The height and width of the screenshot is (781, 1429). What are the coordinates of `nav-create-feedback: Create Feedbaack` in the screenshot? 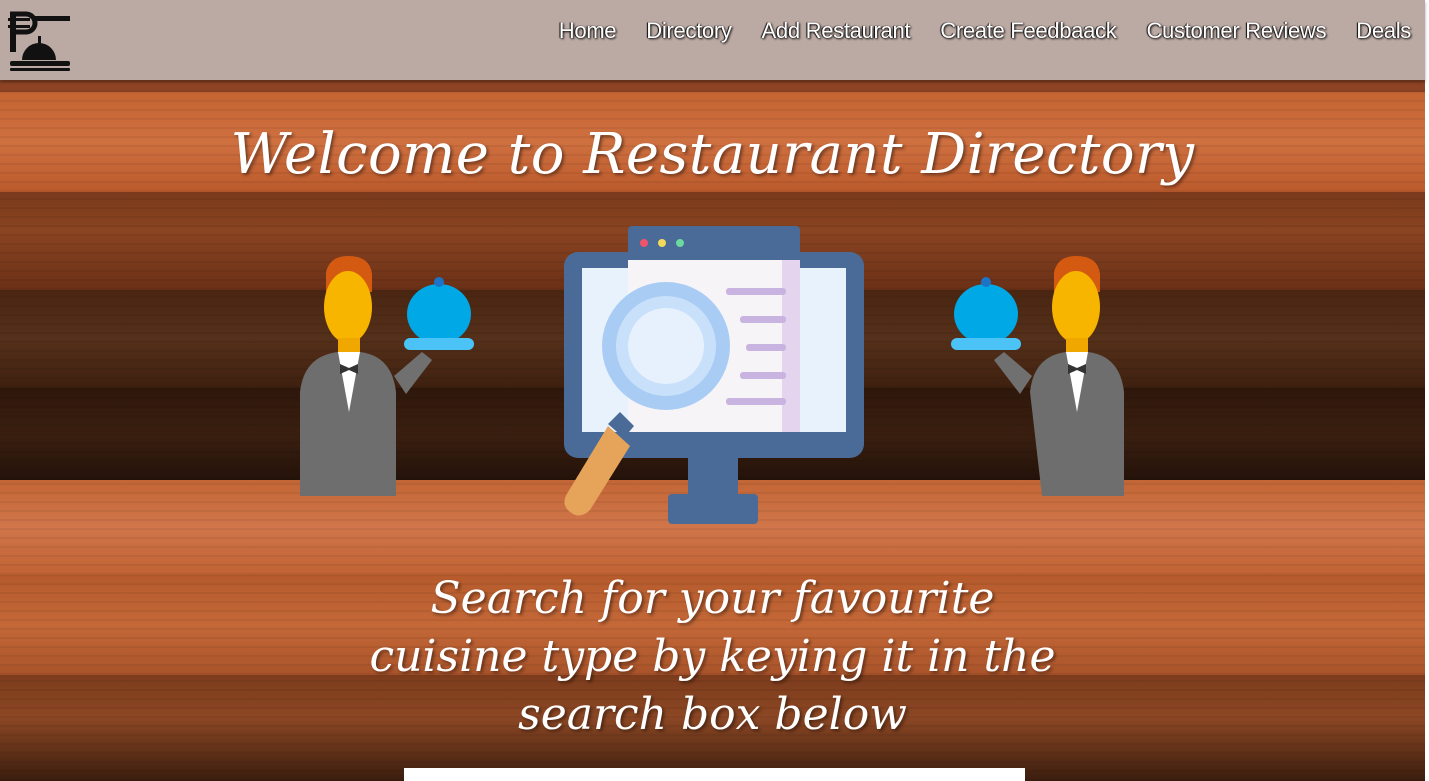 It's located at (1028, 31).